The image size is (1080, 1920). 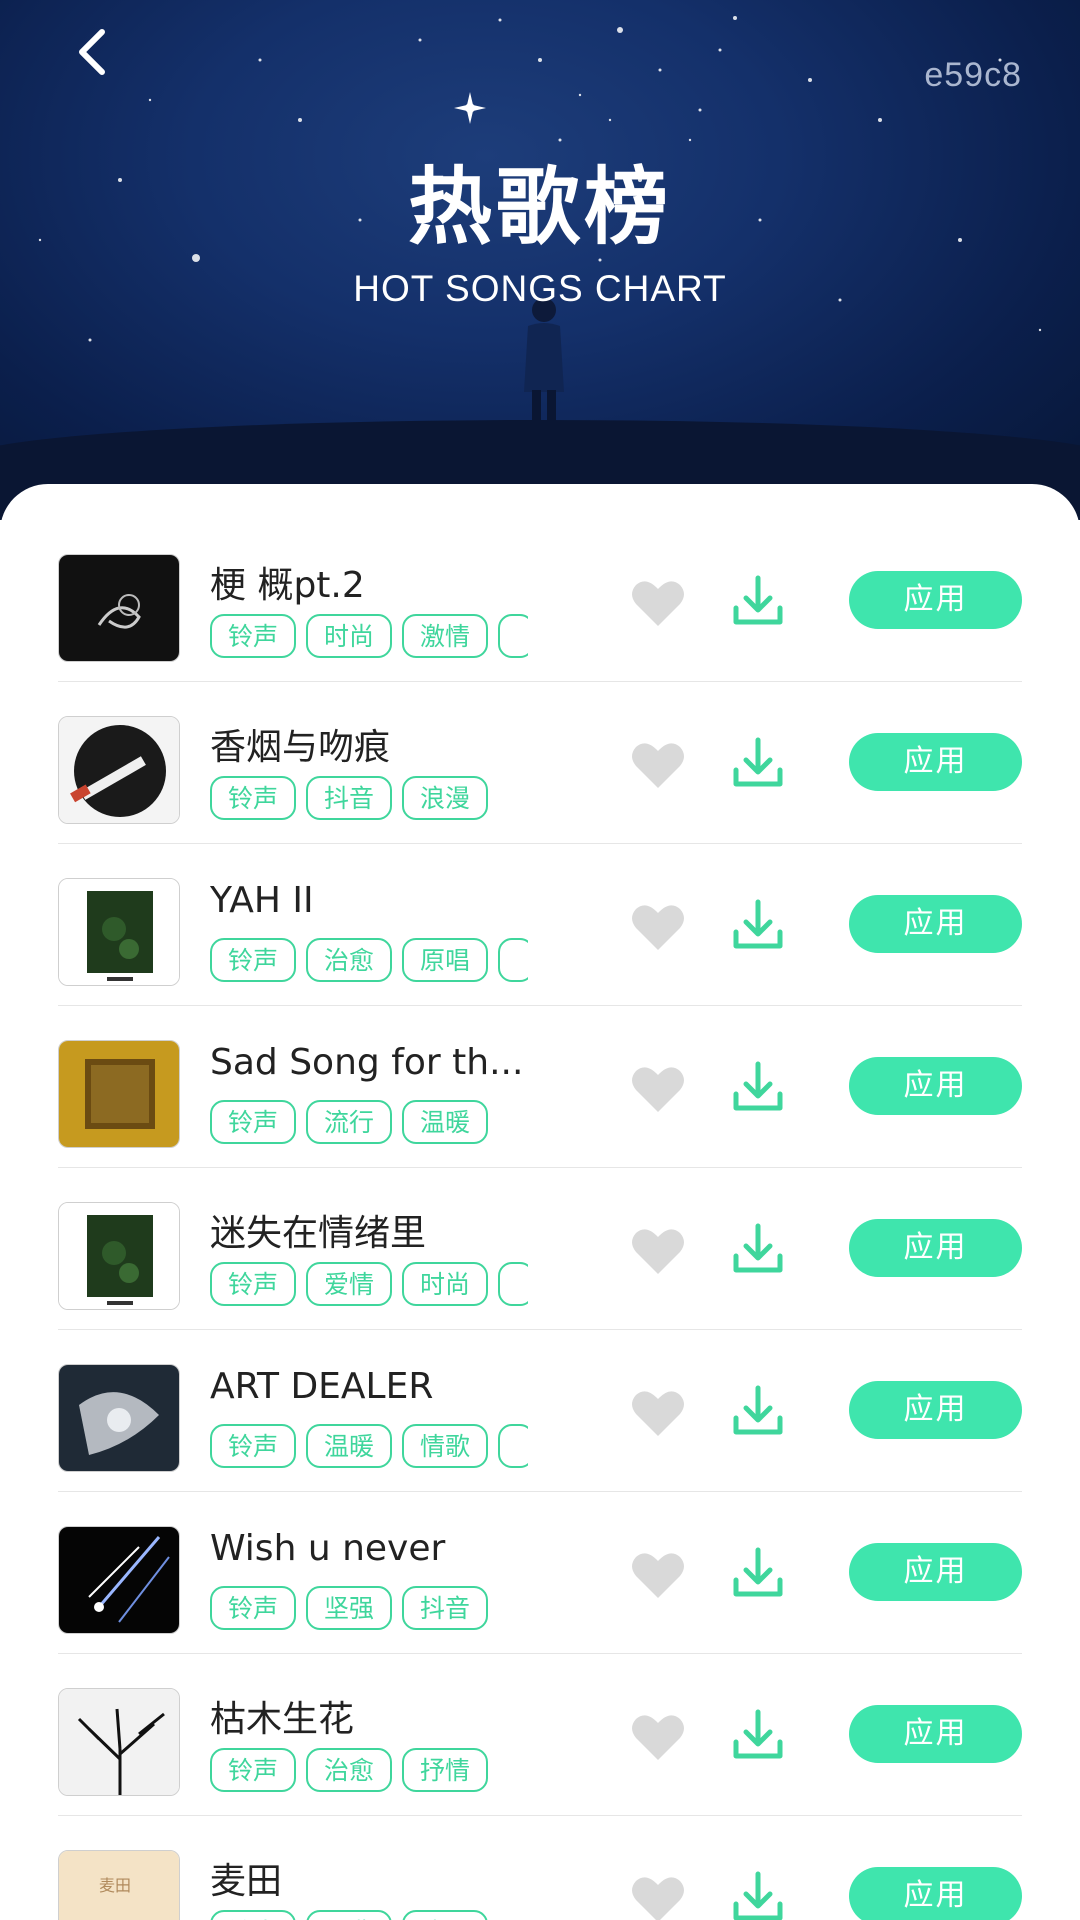 I want to click on tag-chip: 流行, so click(x=349, y=1122).